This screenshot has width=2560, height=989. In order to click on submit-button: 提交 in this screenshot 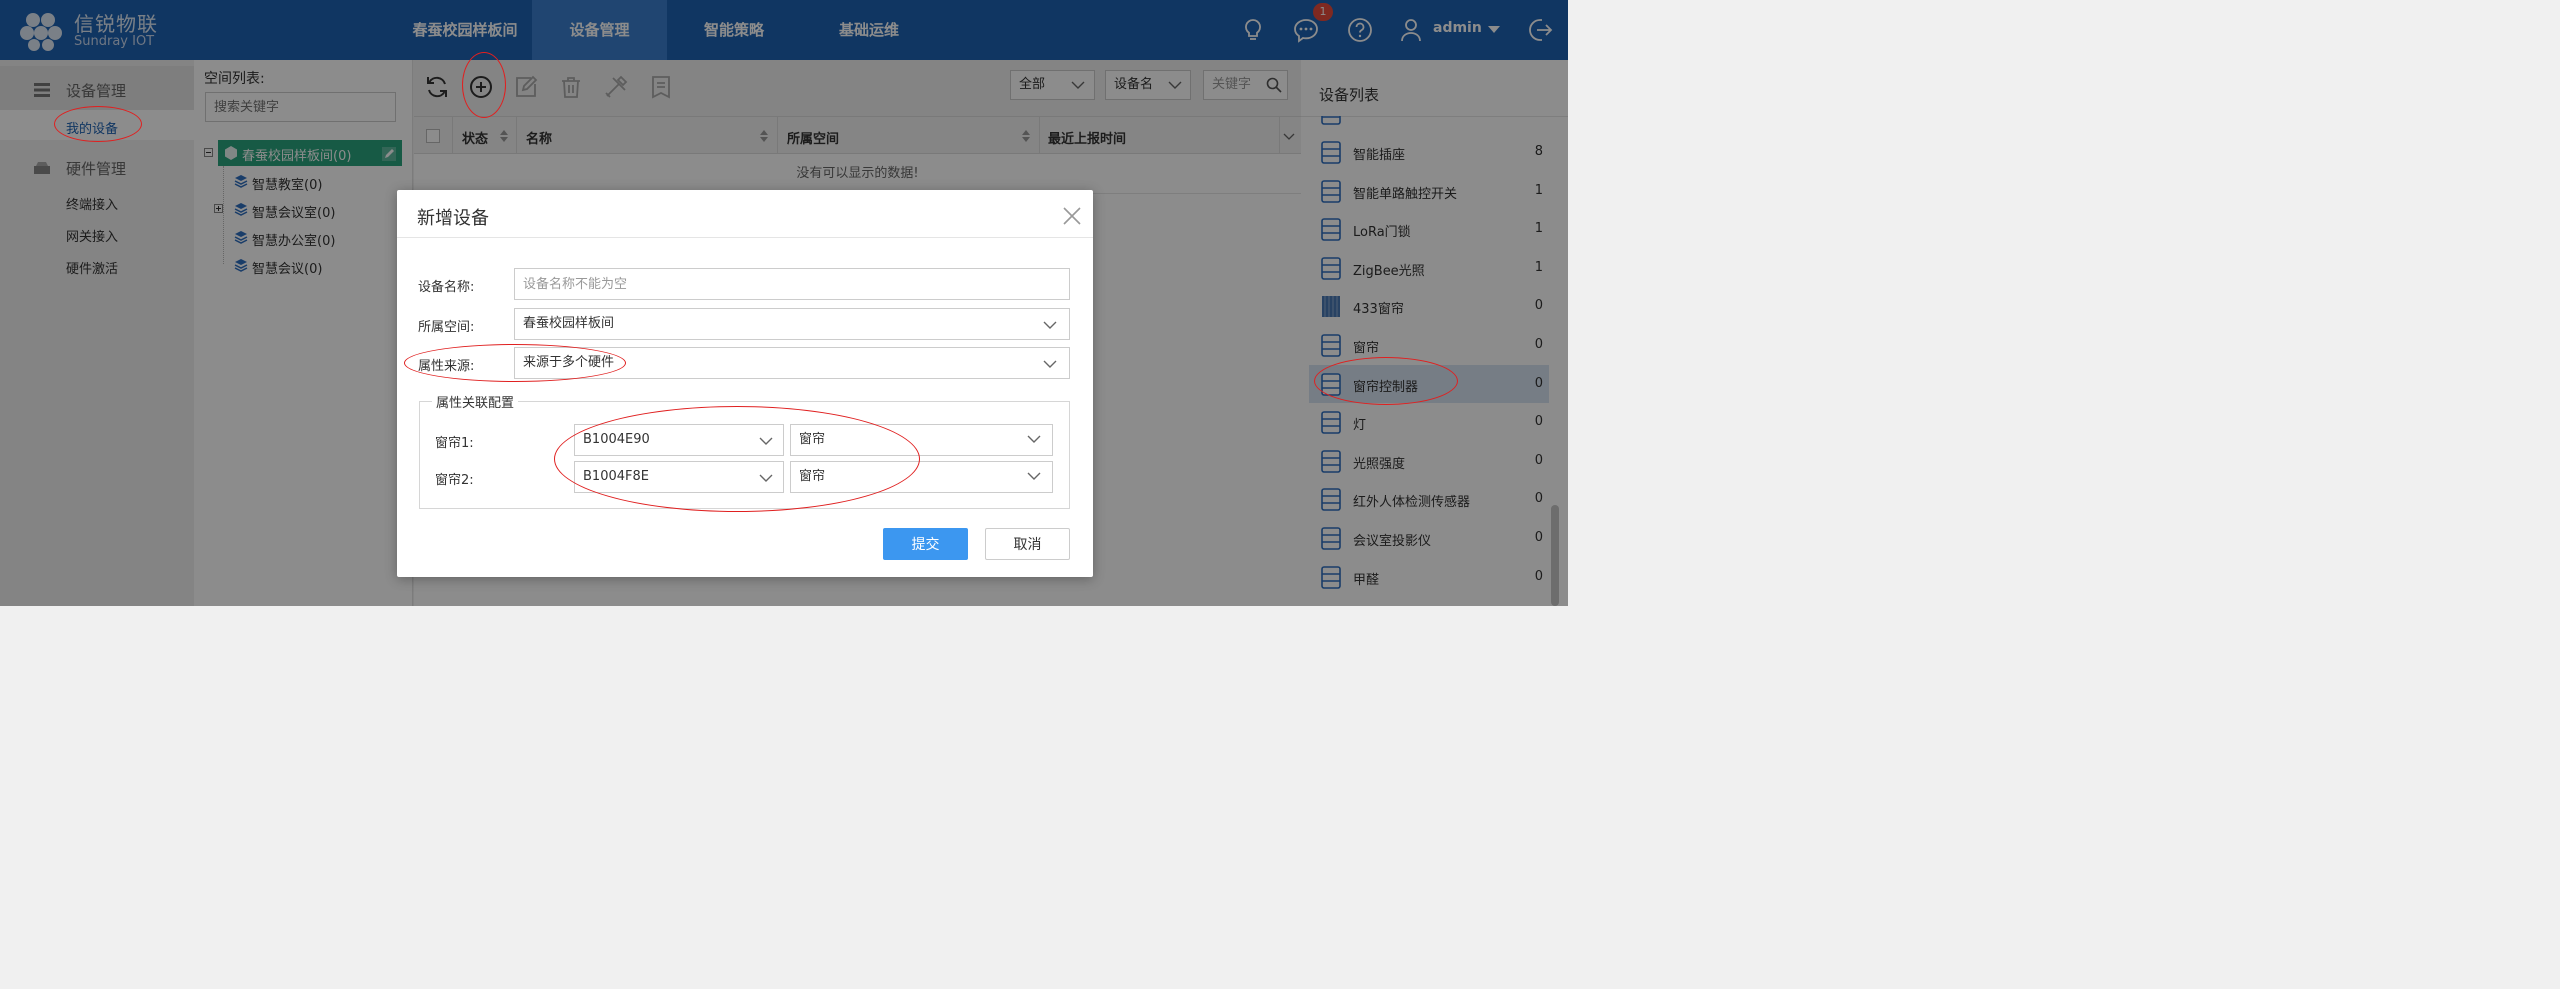, I will do `click(925, 544)`.